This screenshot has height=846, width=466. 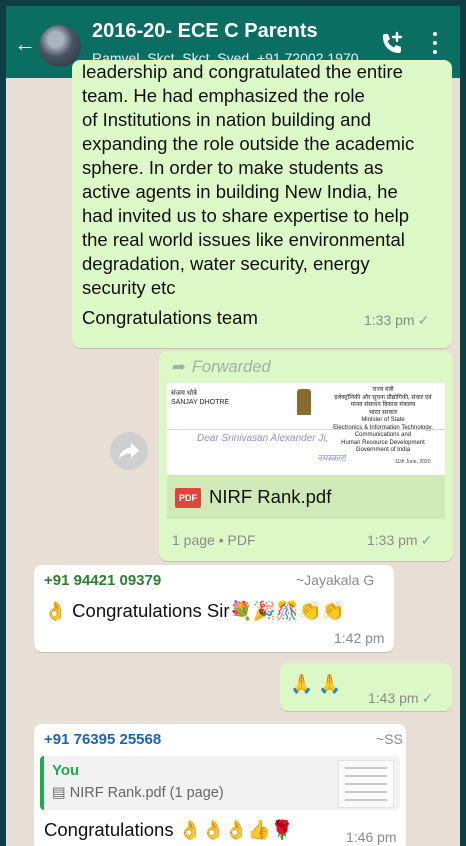 I want to click on quoted-message: You ▤ NIRF Rank.pdf (1 page), so click(x=220, y=783).